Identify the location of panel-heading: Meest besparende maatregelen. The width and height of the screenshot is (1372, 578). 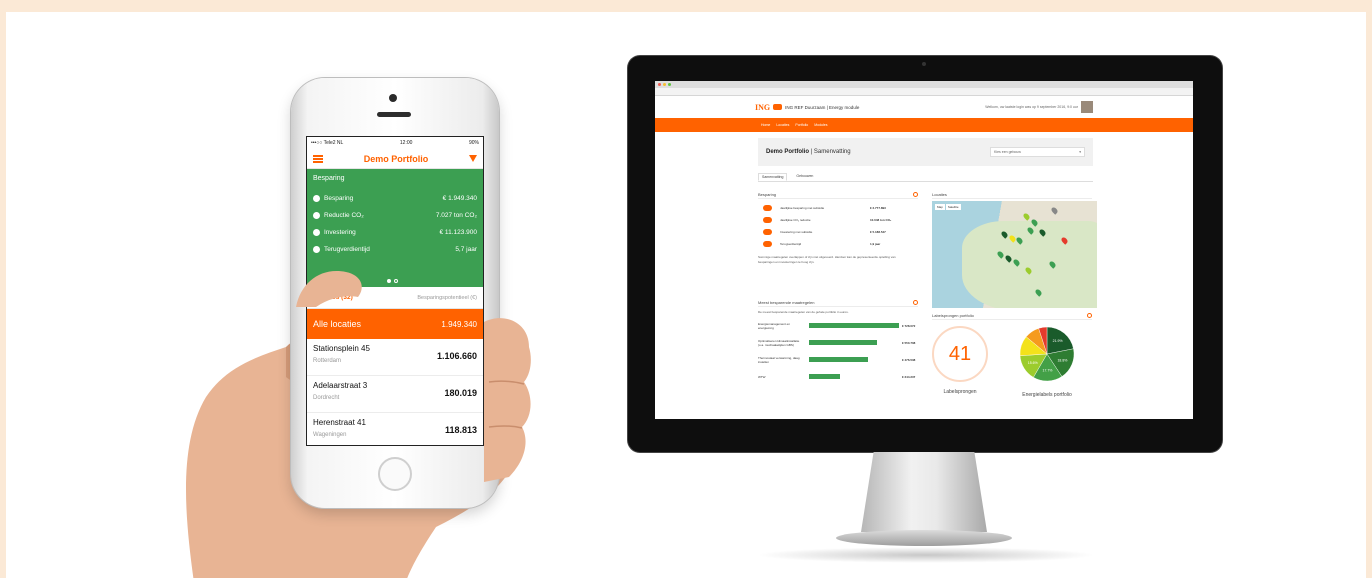
(786, 302).